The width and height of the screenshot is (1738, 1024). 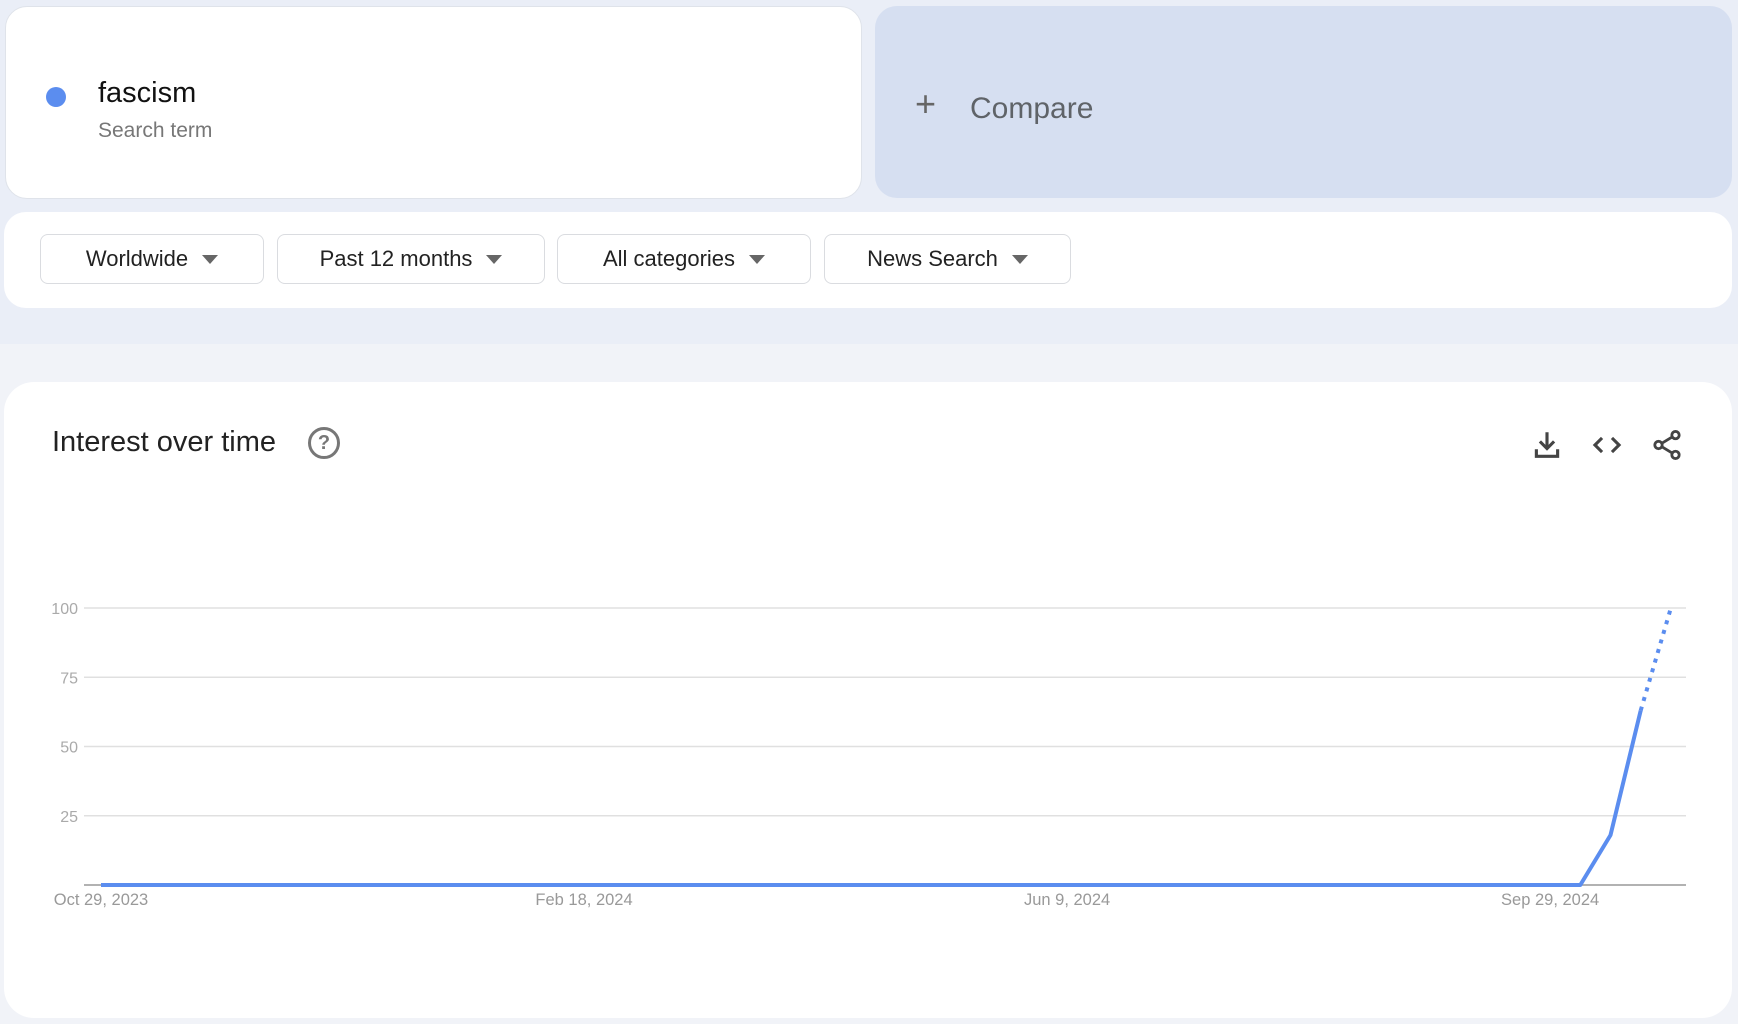 What do you see at coordinates (64, 609) in the screenshot?
I see `y-tick-label: 100` at bounding box center [64, 609].